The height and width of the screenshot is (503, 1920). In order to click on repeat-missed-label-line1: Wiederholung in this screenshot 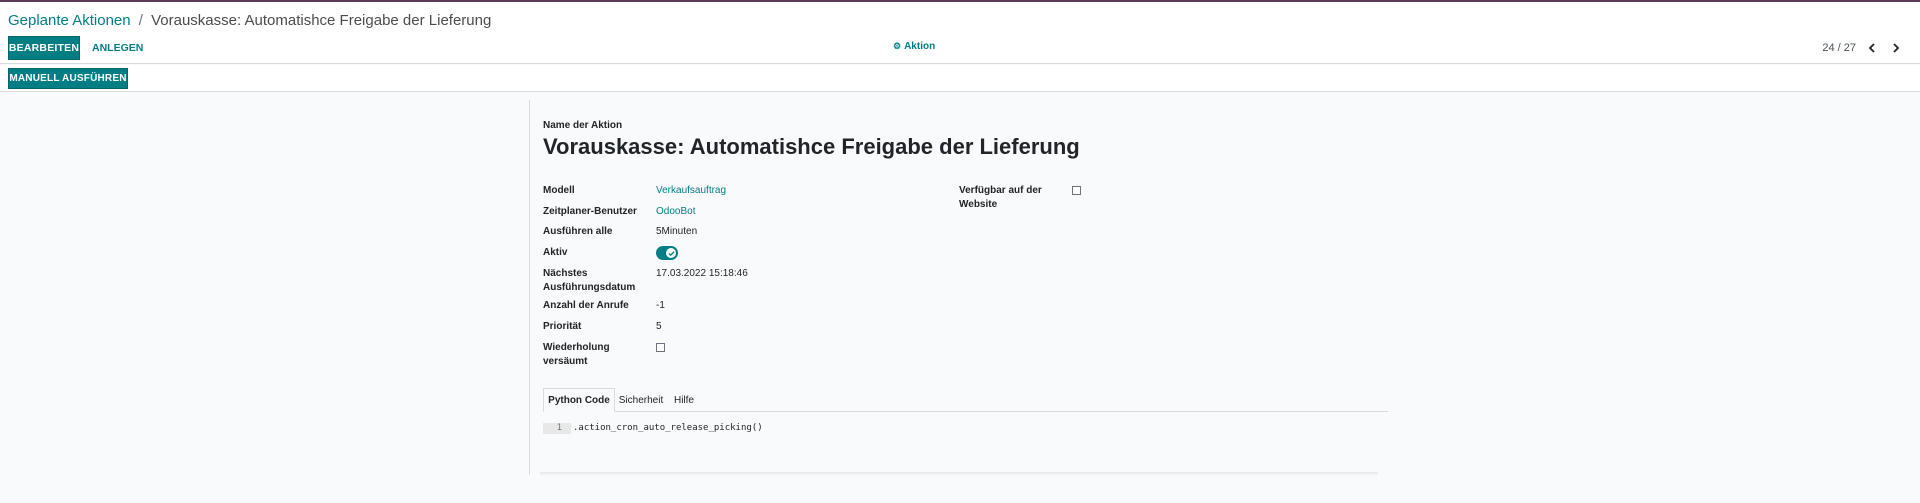, I will do `click(576, 347)`.